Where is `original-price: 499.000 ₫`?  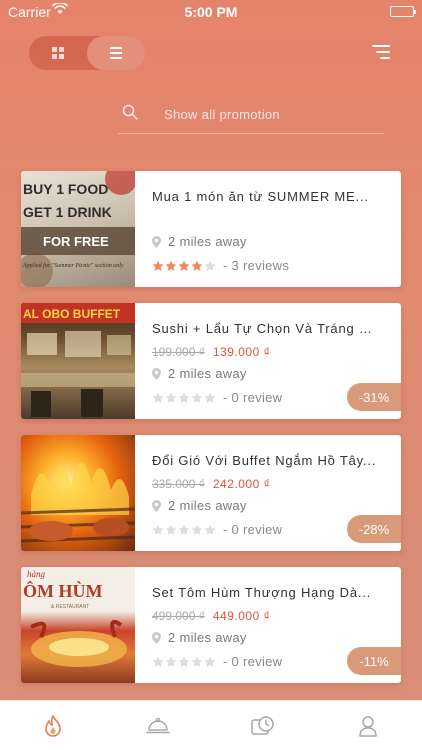 original-price: 499.000 ₫ is located at coordinates (178, 616).